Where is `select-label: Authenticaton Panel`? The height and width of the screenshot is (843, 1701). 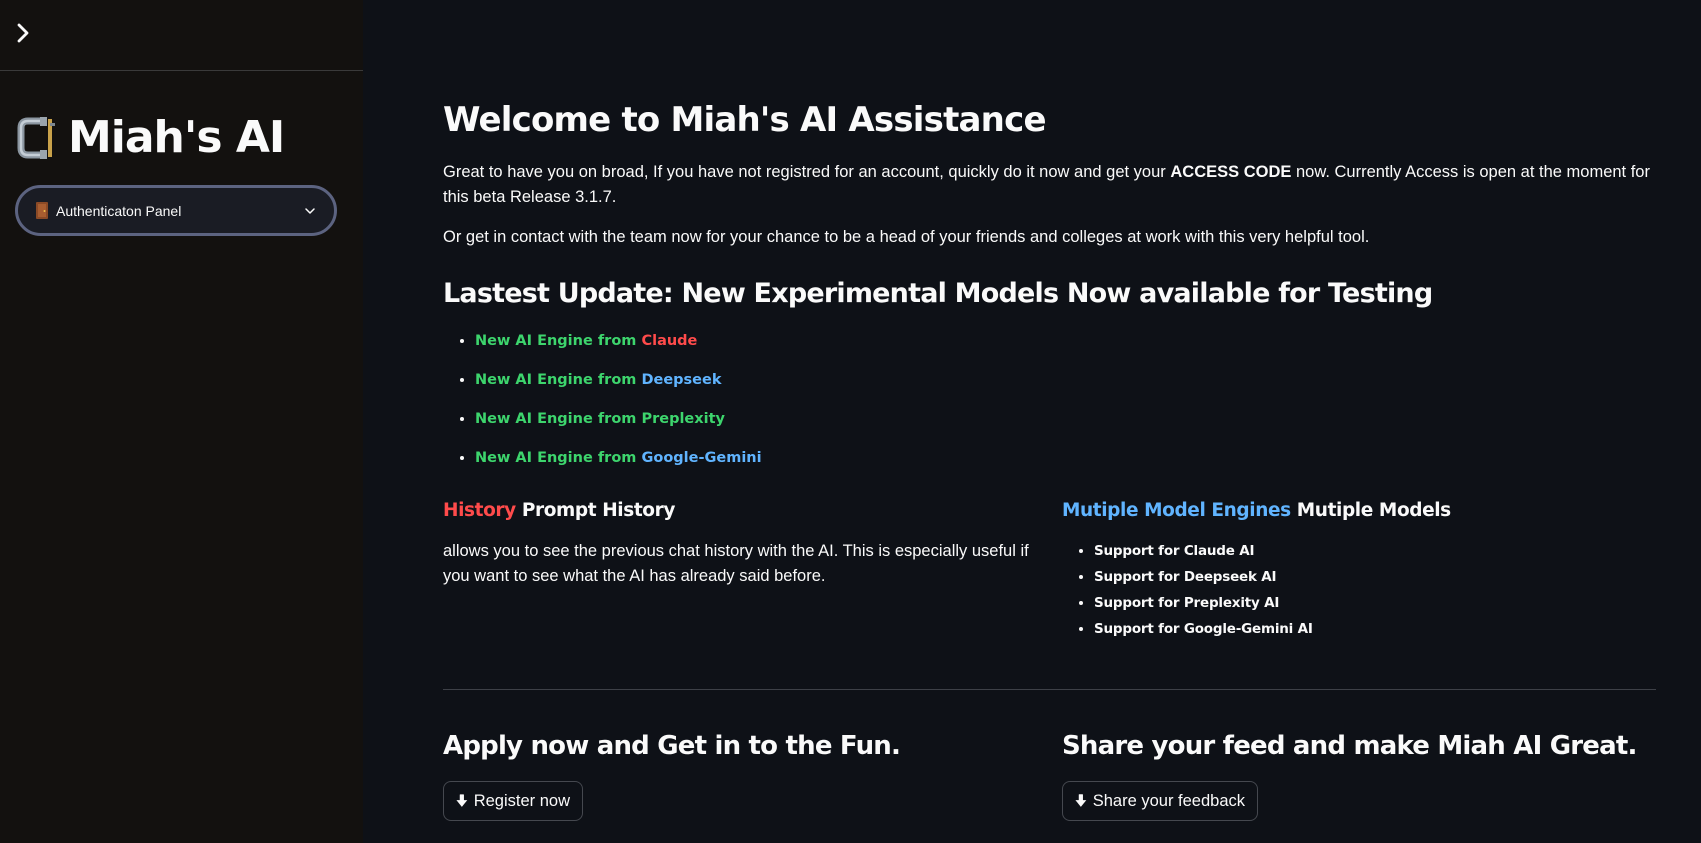
select-label: Authenticaton Panel is located at coordinates (119, 210).